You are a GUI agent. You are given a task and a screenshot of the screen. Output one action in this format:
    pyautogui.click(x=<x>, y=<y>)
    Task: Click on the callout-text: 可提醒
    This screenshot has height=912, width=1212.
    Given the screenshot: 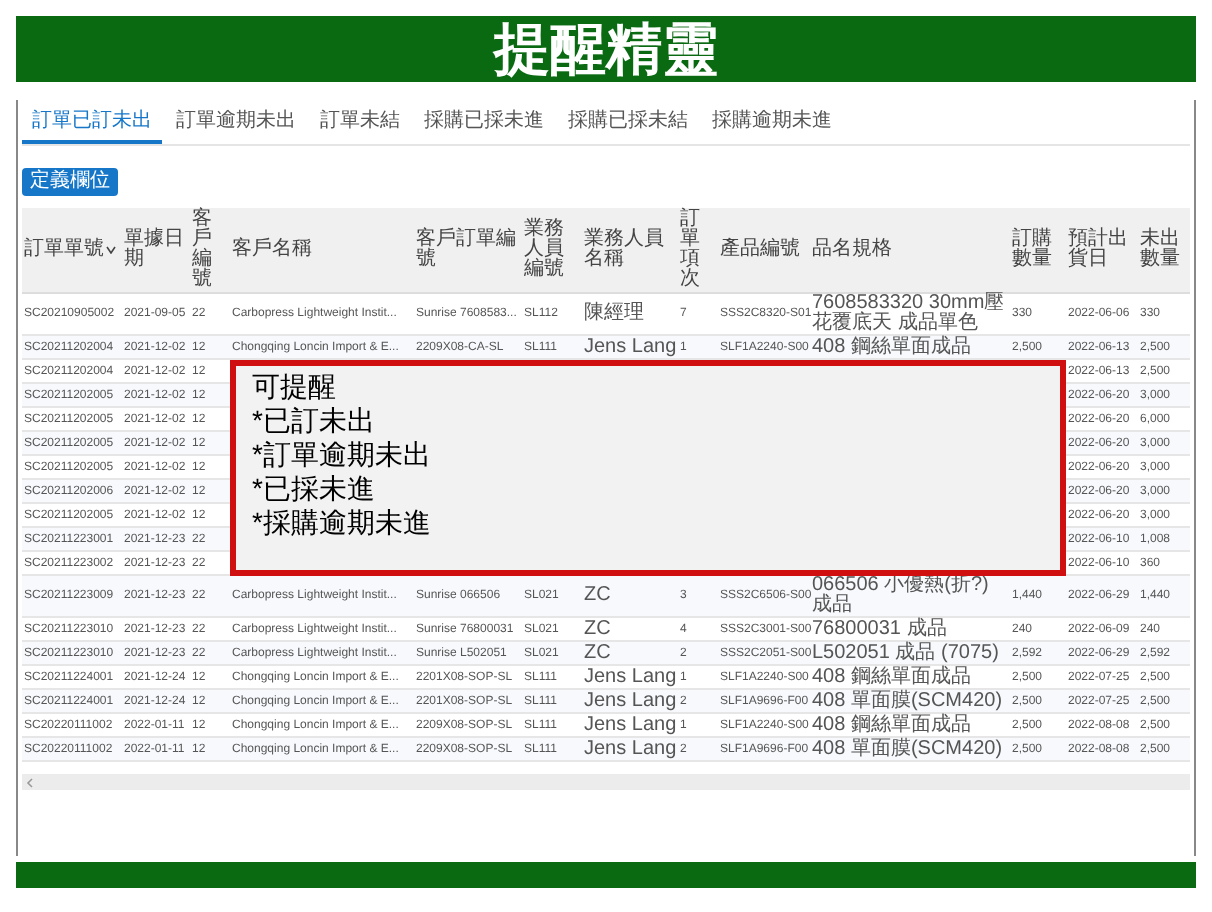 What is the action you would take?
    pyautogui.click(x=295, y=386)
    